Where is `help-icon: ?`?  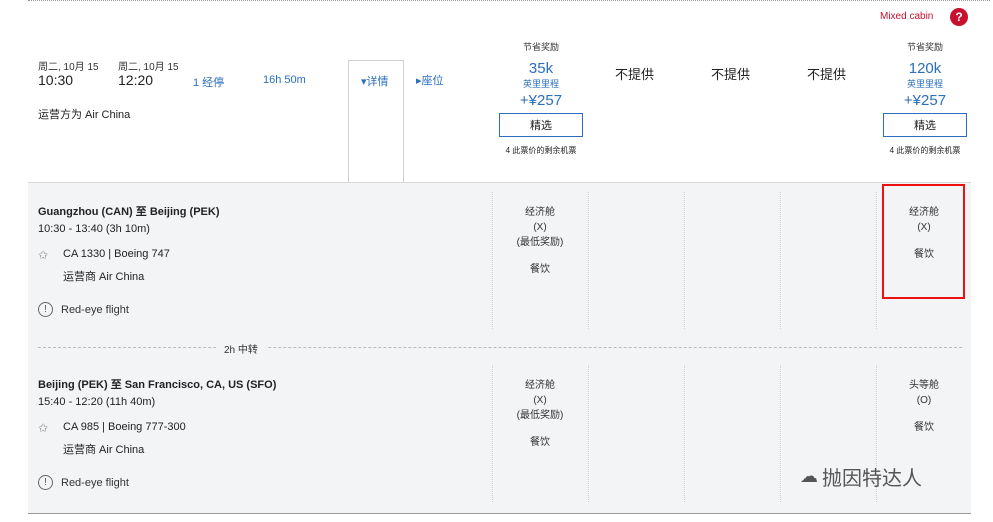 help-icon: ? is located at coordinates (959, 17).